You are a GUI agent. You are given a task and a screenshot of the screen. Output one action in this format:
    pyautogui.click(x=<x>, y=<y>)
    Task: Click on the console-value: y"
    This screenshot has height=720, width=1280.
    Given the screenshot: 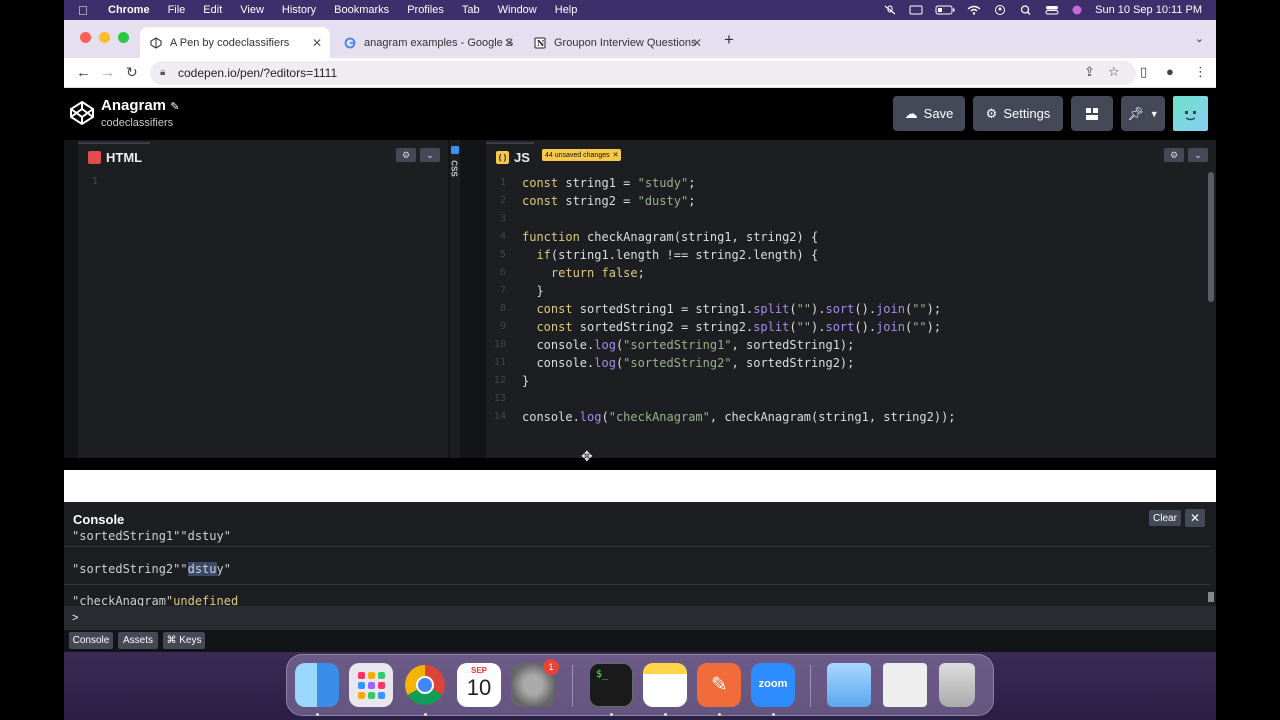 What is the action you would take?
    pyautogui.click(x=223, y=569)
    